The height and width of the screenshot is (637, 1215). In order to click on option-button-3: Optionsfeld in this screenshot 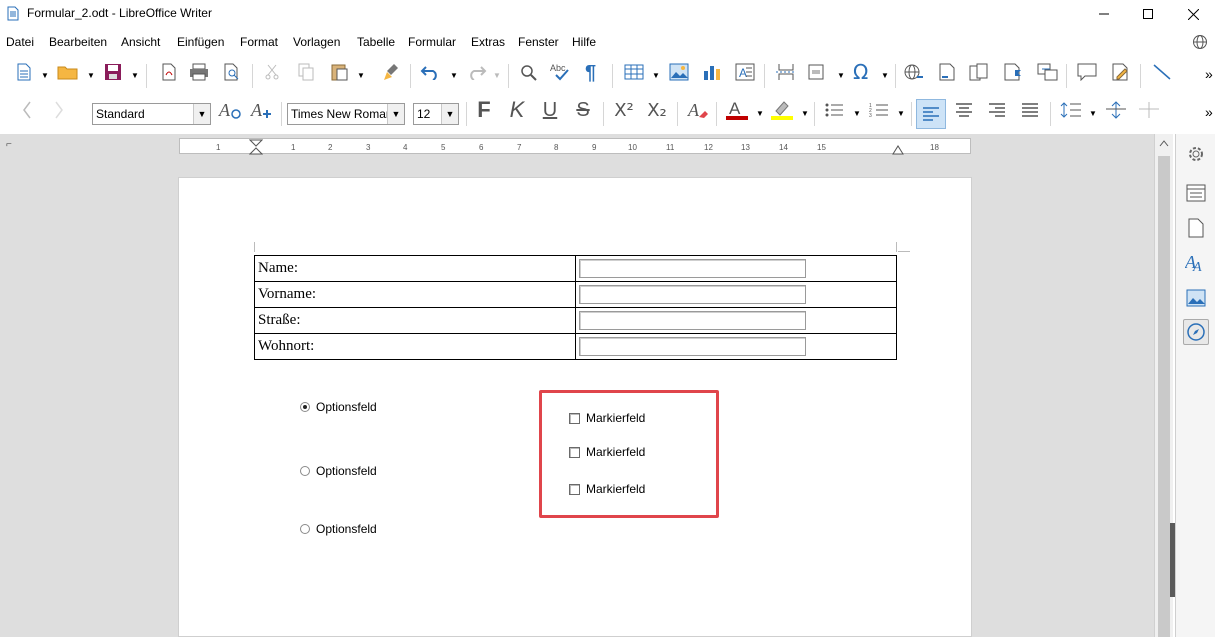, I will do `click(338, 529)`.